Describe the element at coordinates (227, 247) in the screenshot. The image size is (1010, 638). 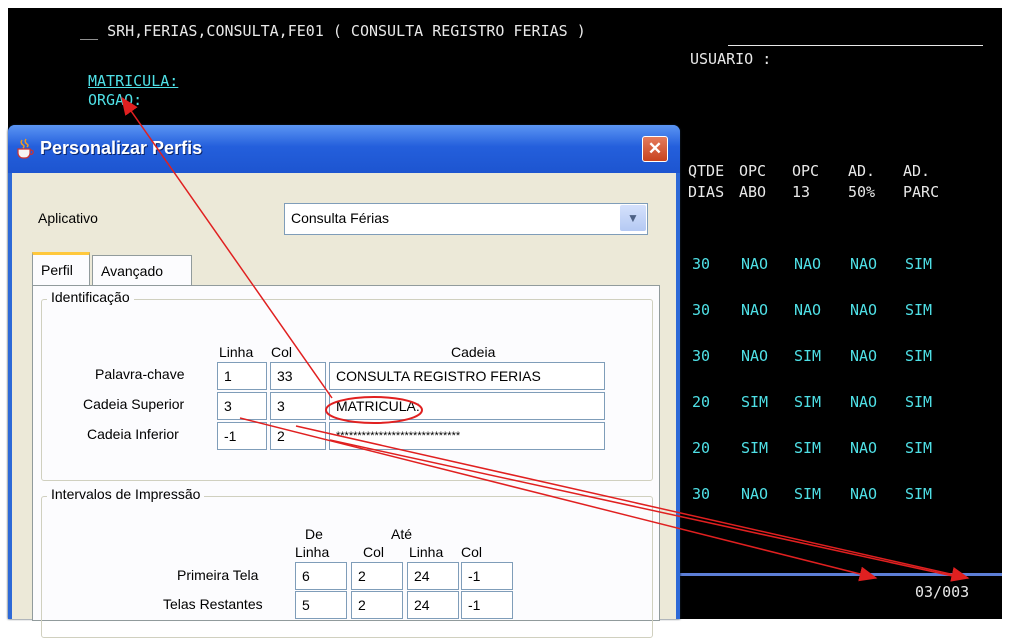
I see `arrow-to-matricula` at that location.